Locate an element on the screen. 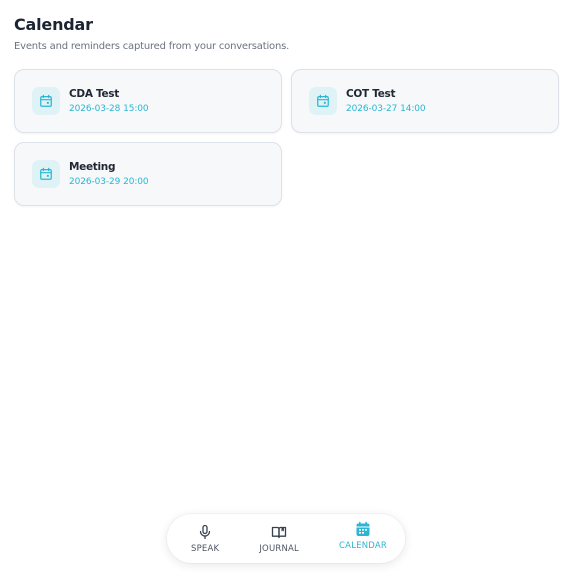 Image resolution: width=574 pixels, height=573 pixels. microphone-icon is located at coordinates (205, 532).